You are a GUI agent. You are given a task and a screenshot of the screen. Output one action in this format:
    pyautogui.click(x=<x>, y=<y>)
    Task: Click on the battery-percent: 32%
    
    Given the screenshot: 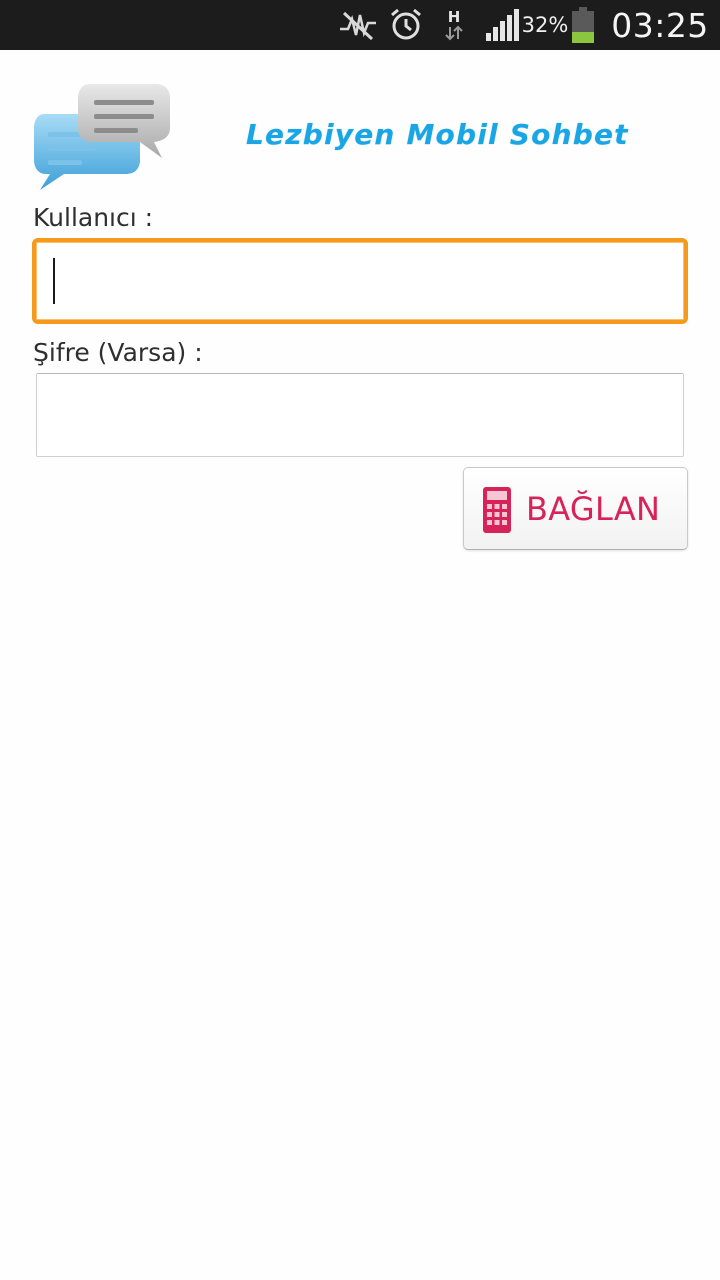 What is the action you would take?
    pyautogui.click(x=545, y=25)
    